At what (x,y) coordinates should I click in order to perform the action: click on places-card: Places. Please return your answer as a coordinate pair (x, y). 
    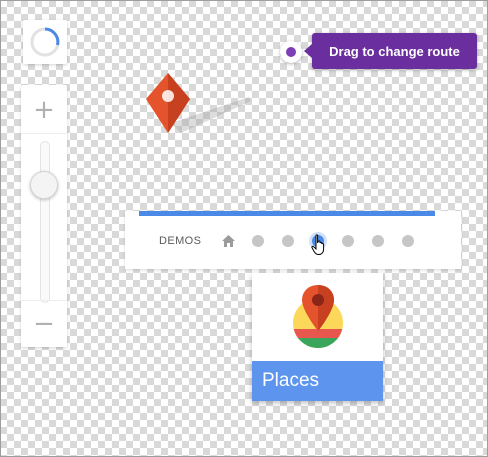
    Looking at the image, I should click on (317, 337).